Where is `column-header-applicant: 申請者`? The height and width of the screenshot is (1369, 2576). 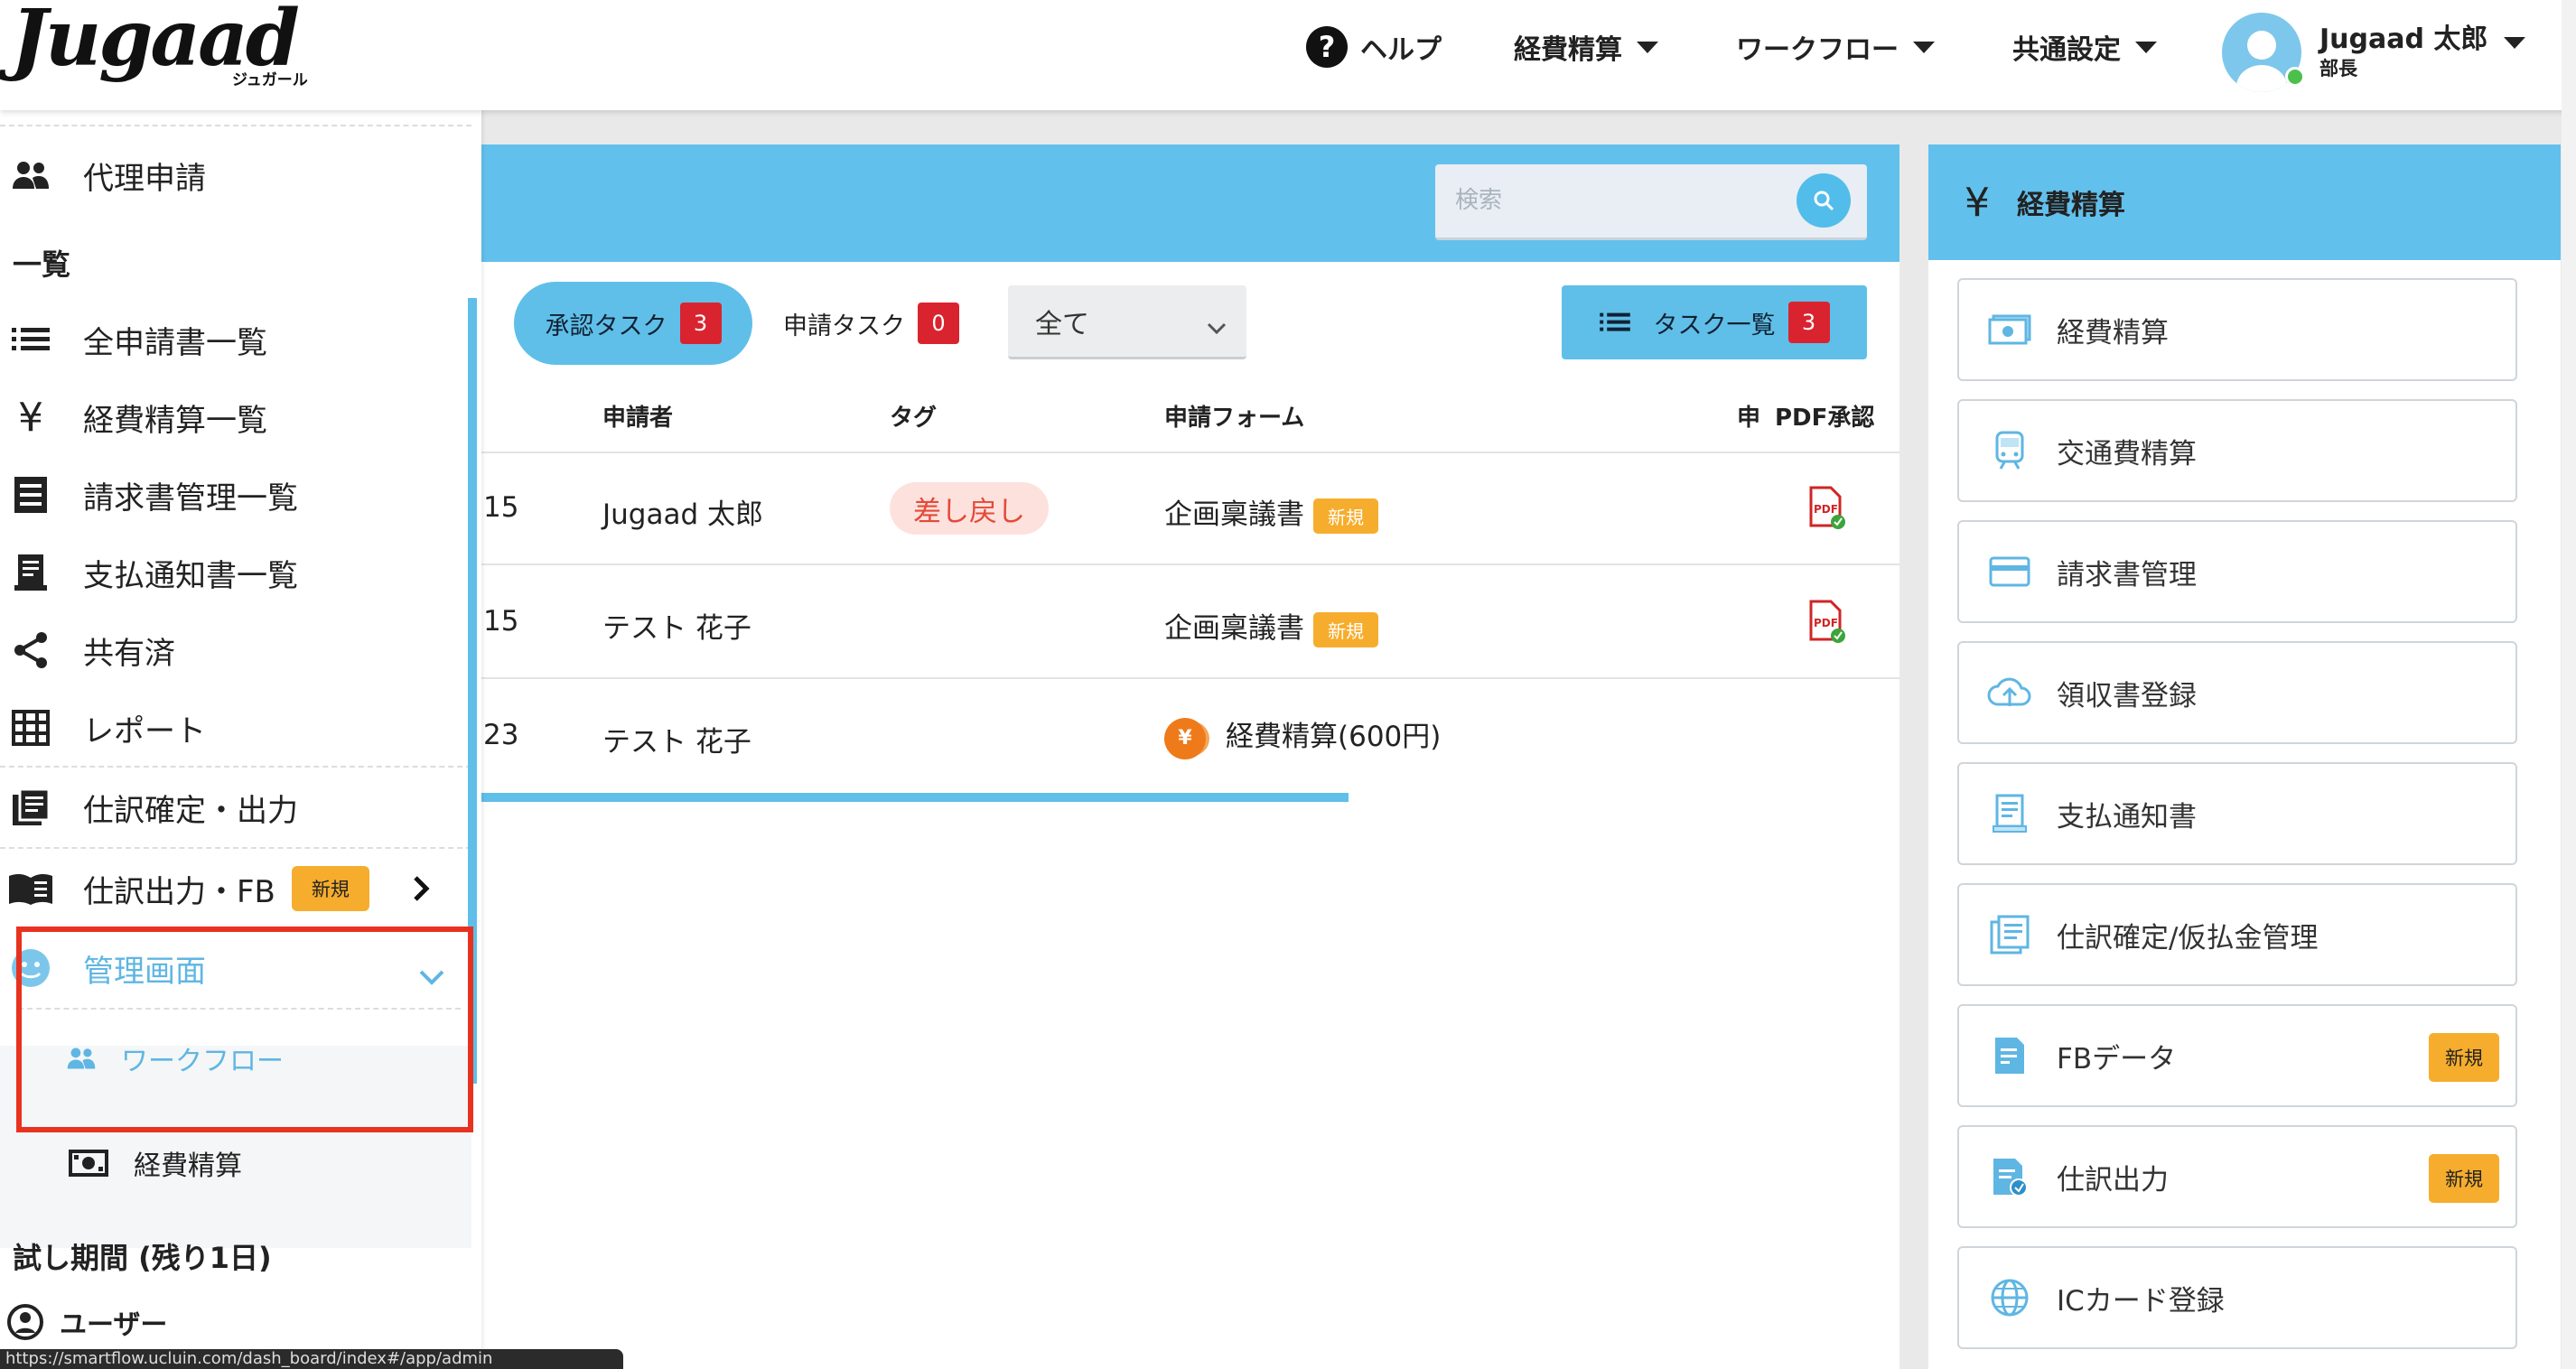 column-header-applicant: 申請者 is located at coordinates (637, 416).